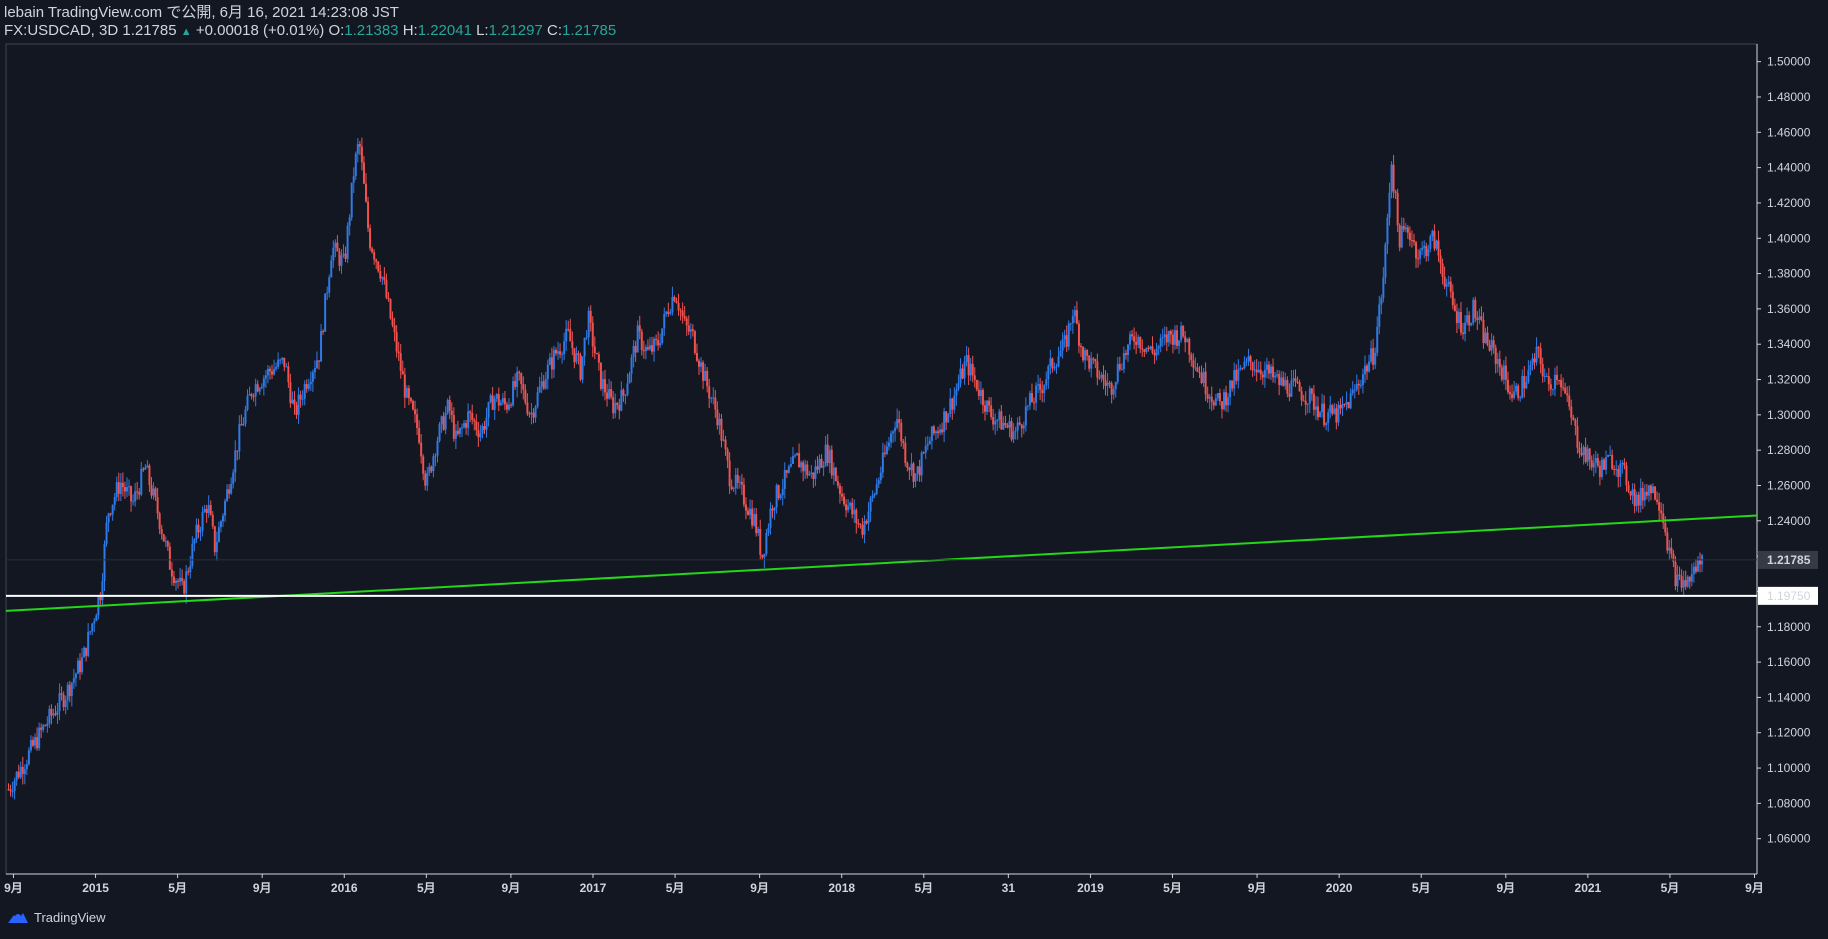 The width and height of the screenshot is (1828, 939). I want to click on price-tick-label: 1.14000, so click(1789, 697).